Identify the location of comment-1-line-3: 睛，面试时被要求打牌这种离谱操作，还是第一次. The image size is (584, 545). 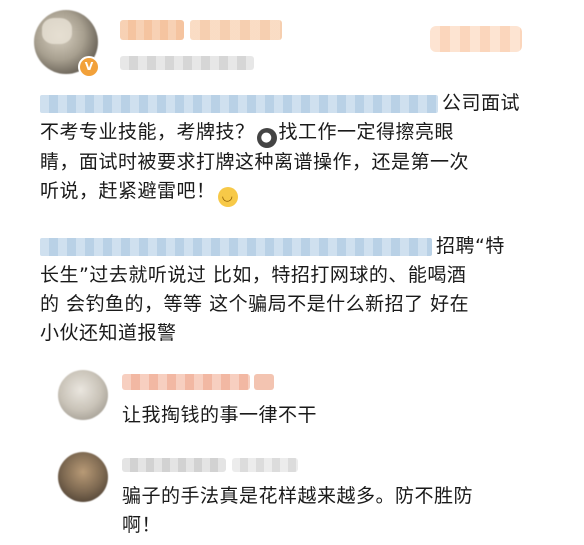
(255, 162).